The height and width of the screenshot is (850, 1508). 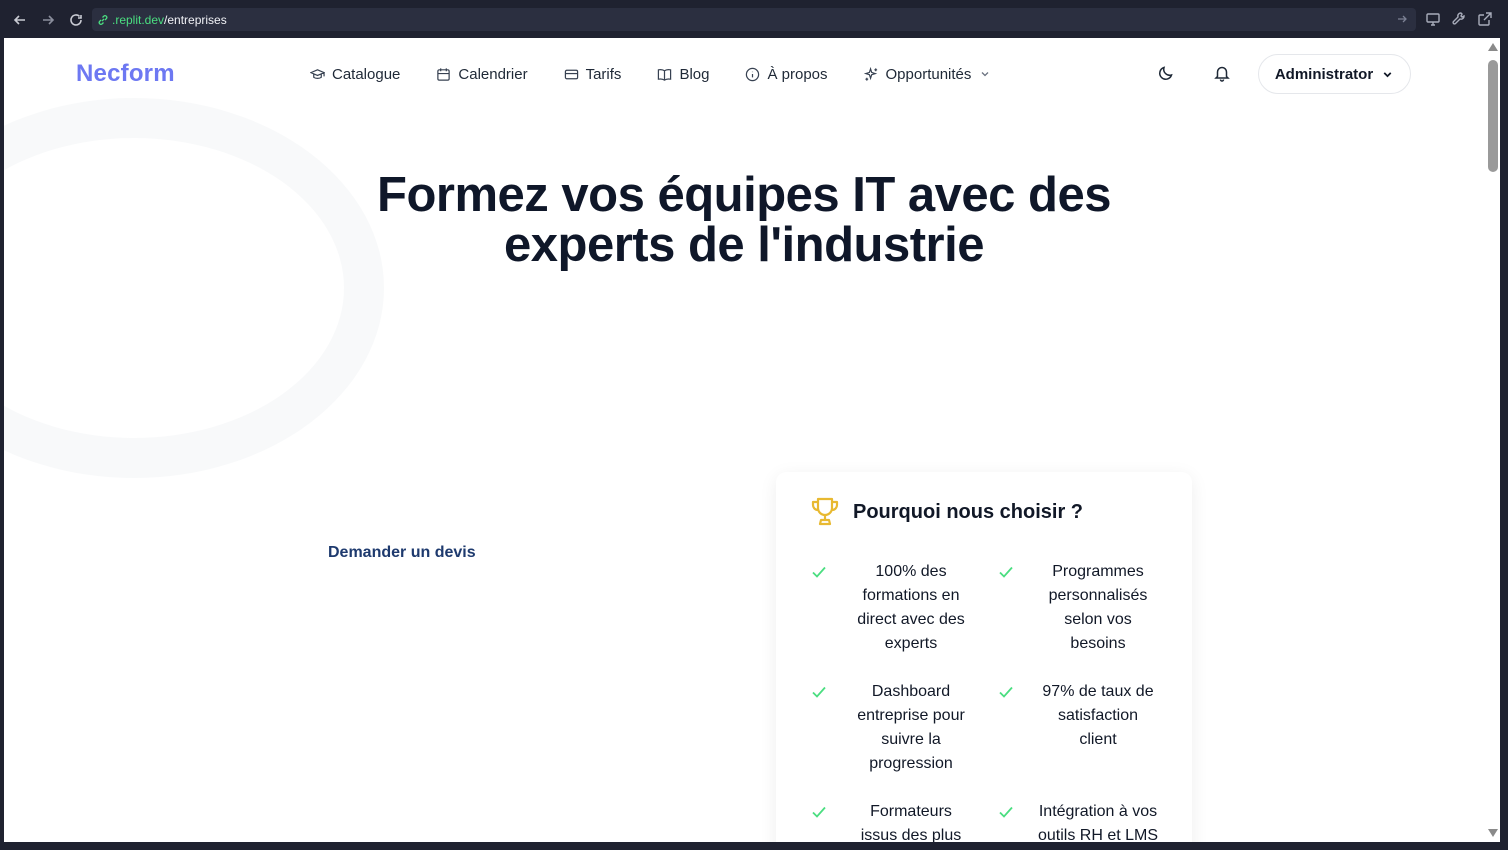 I want to click on nav-label: Opportunités, so click(x=928, y=74).